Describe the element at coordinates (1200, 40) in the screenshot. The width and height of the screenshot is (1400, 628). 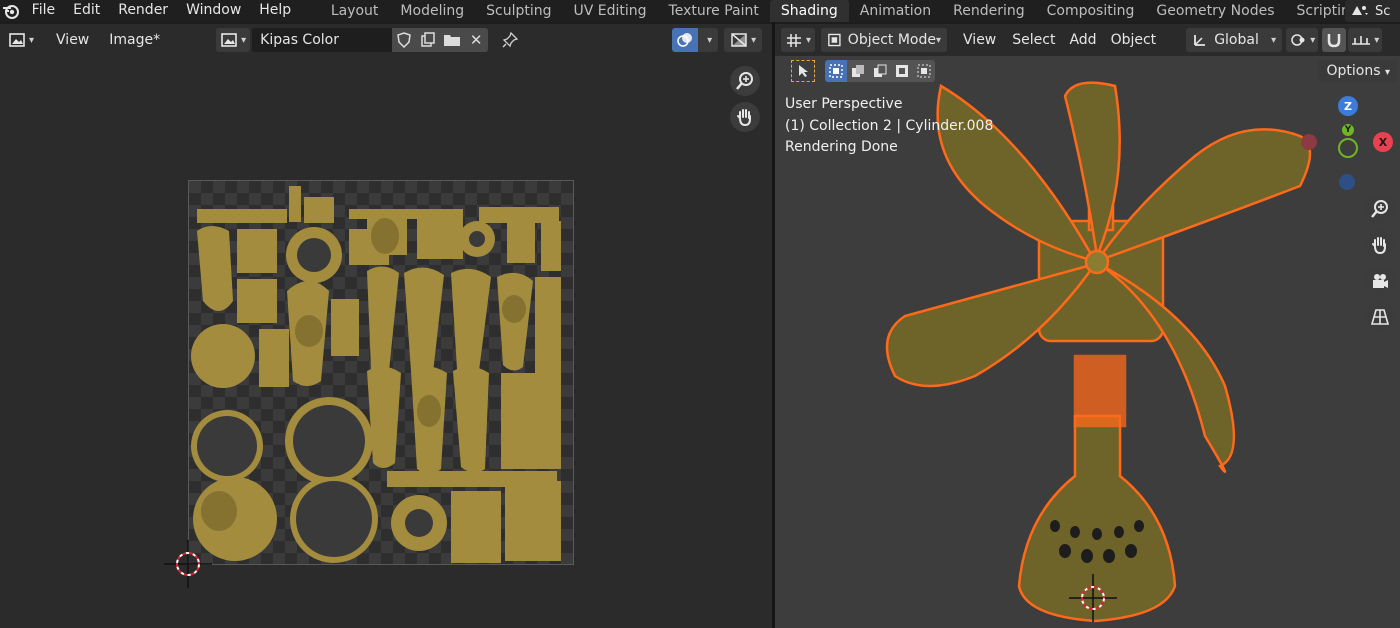
I see `orientation-icon` at that location.